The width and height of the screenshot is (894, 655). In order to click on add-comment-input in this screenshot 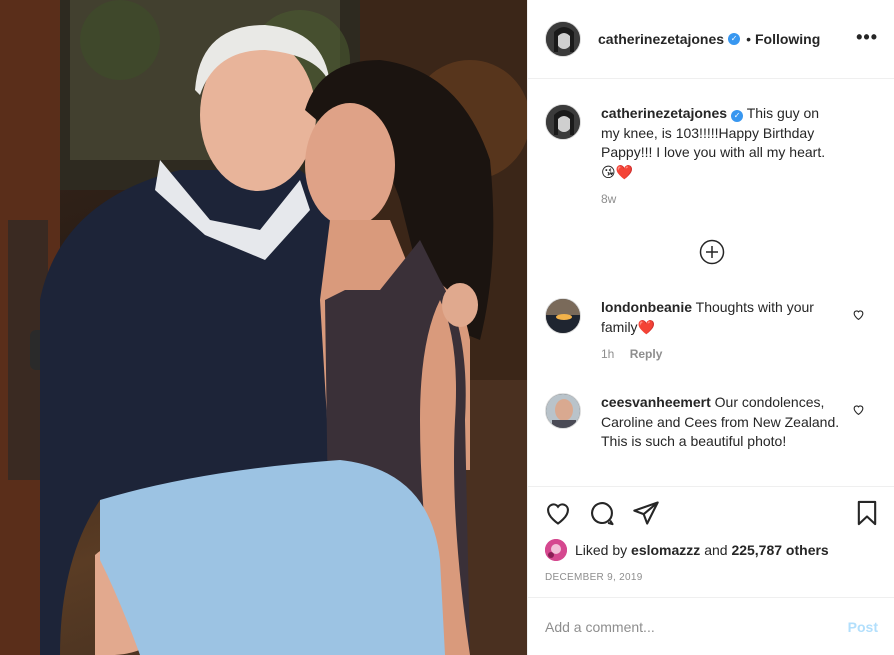, I will do `click(696, 626)`.